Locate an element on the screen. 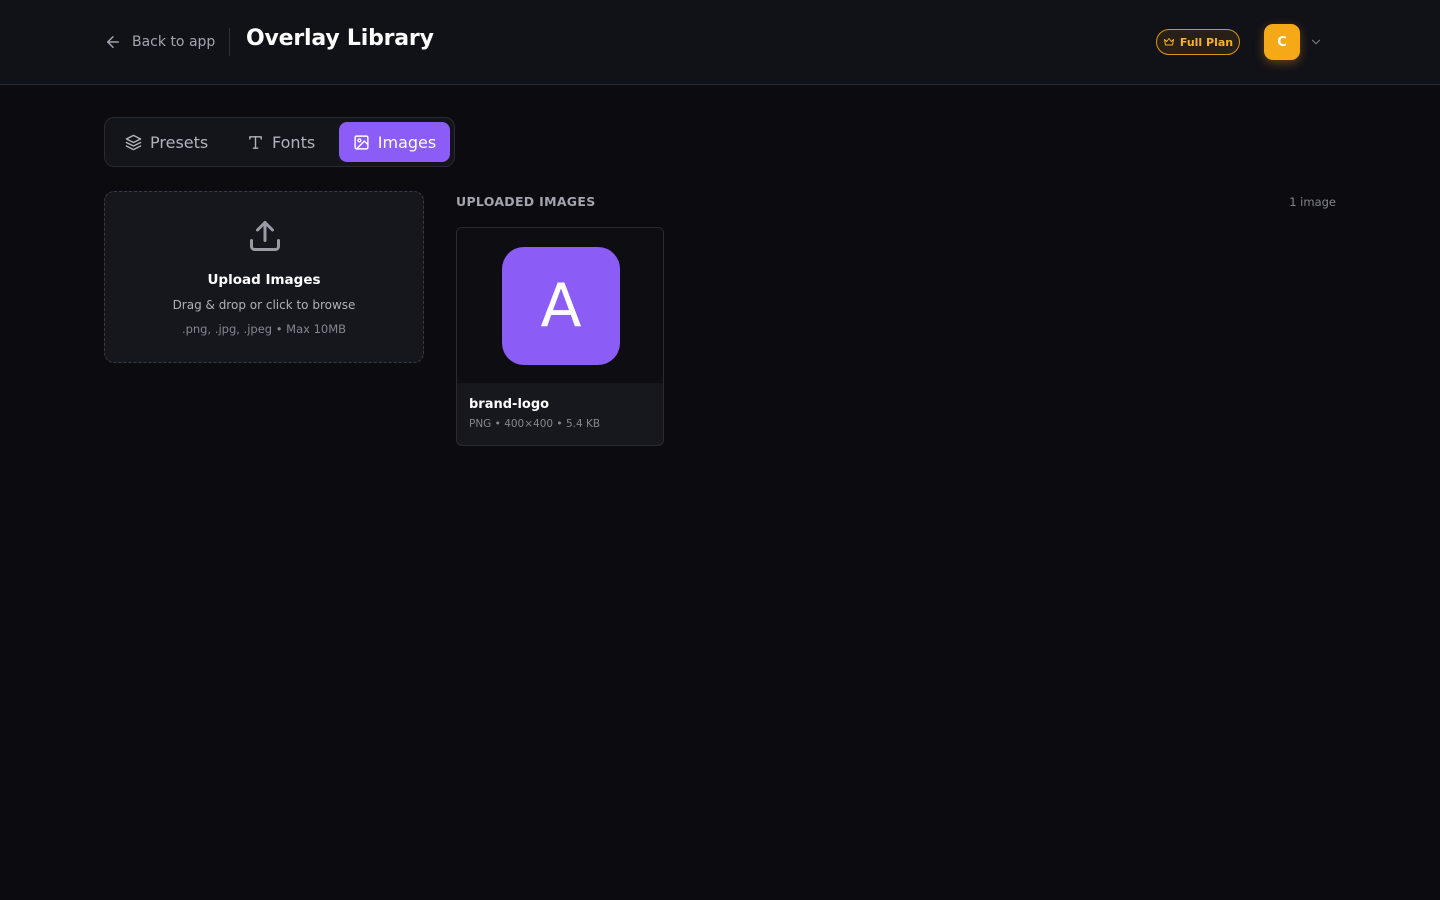 The height and width of the screenshot is (900, 1440). back-to-app-label: Back to app is located at coordinates (174, 42).